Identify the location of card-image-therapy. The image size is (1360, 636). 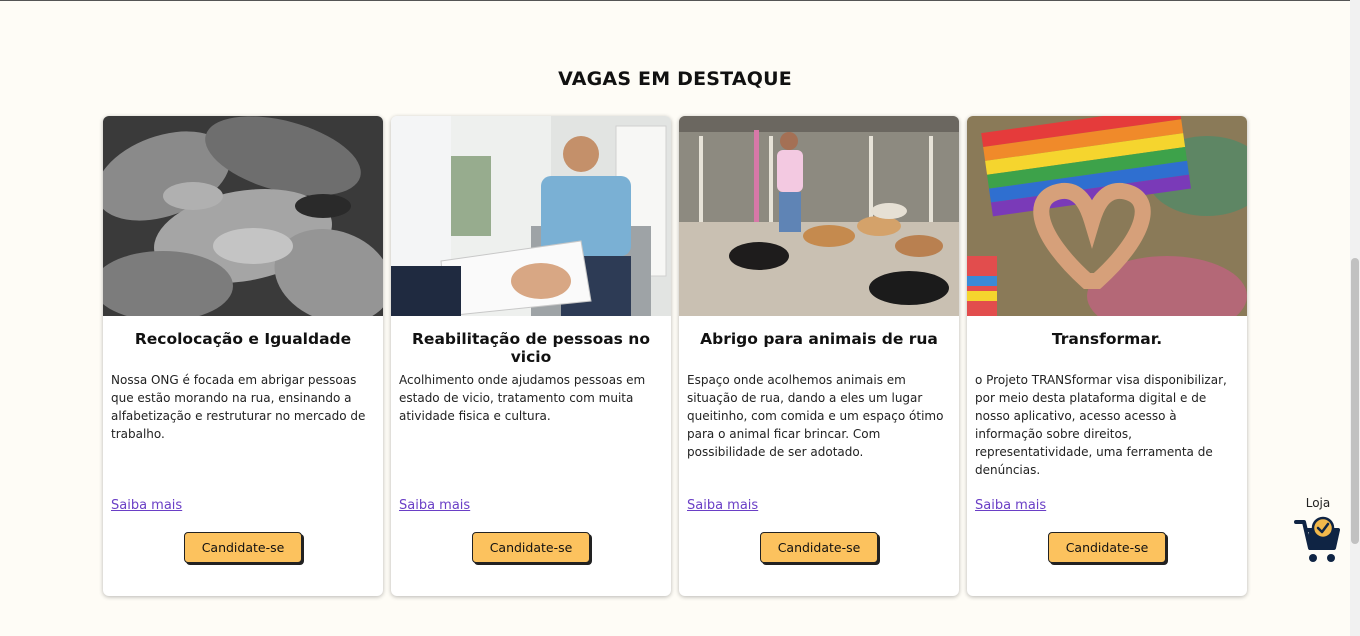
(531, 216).